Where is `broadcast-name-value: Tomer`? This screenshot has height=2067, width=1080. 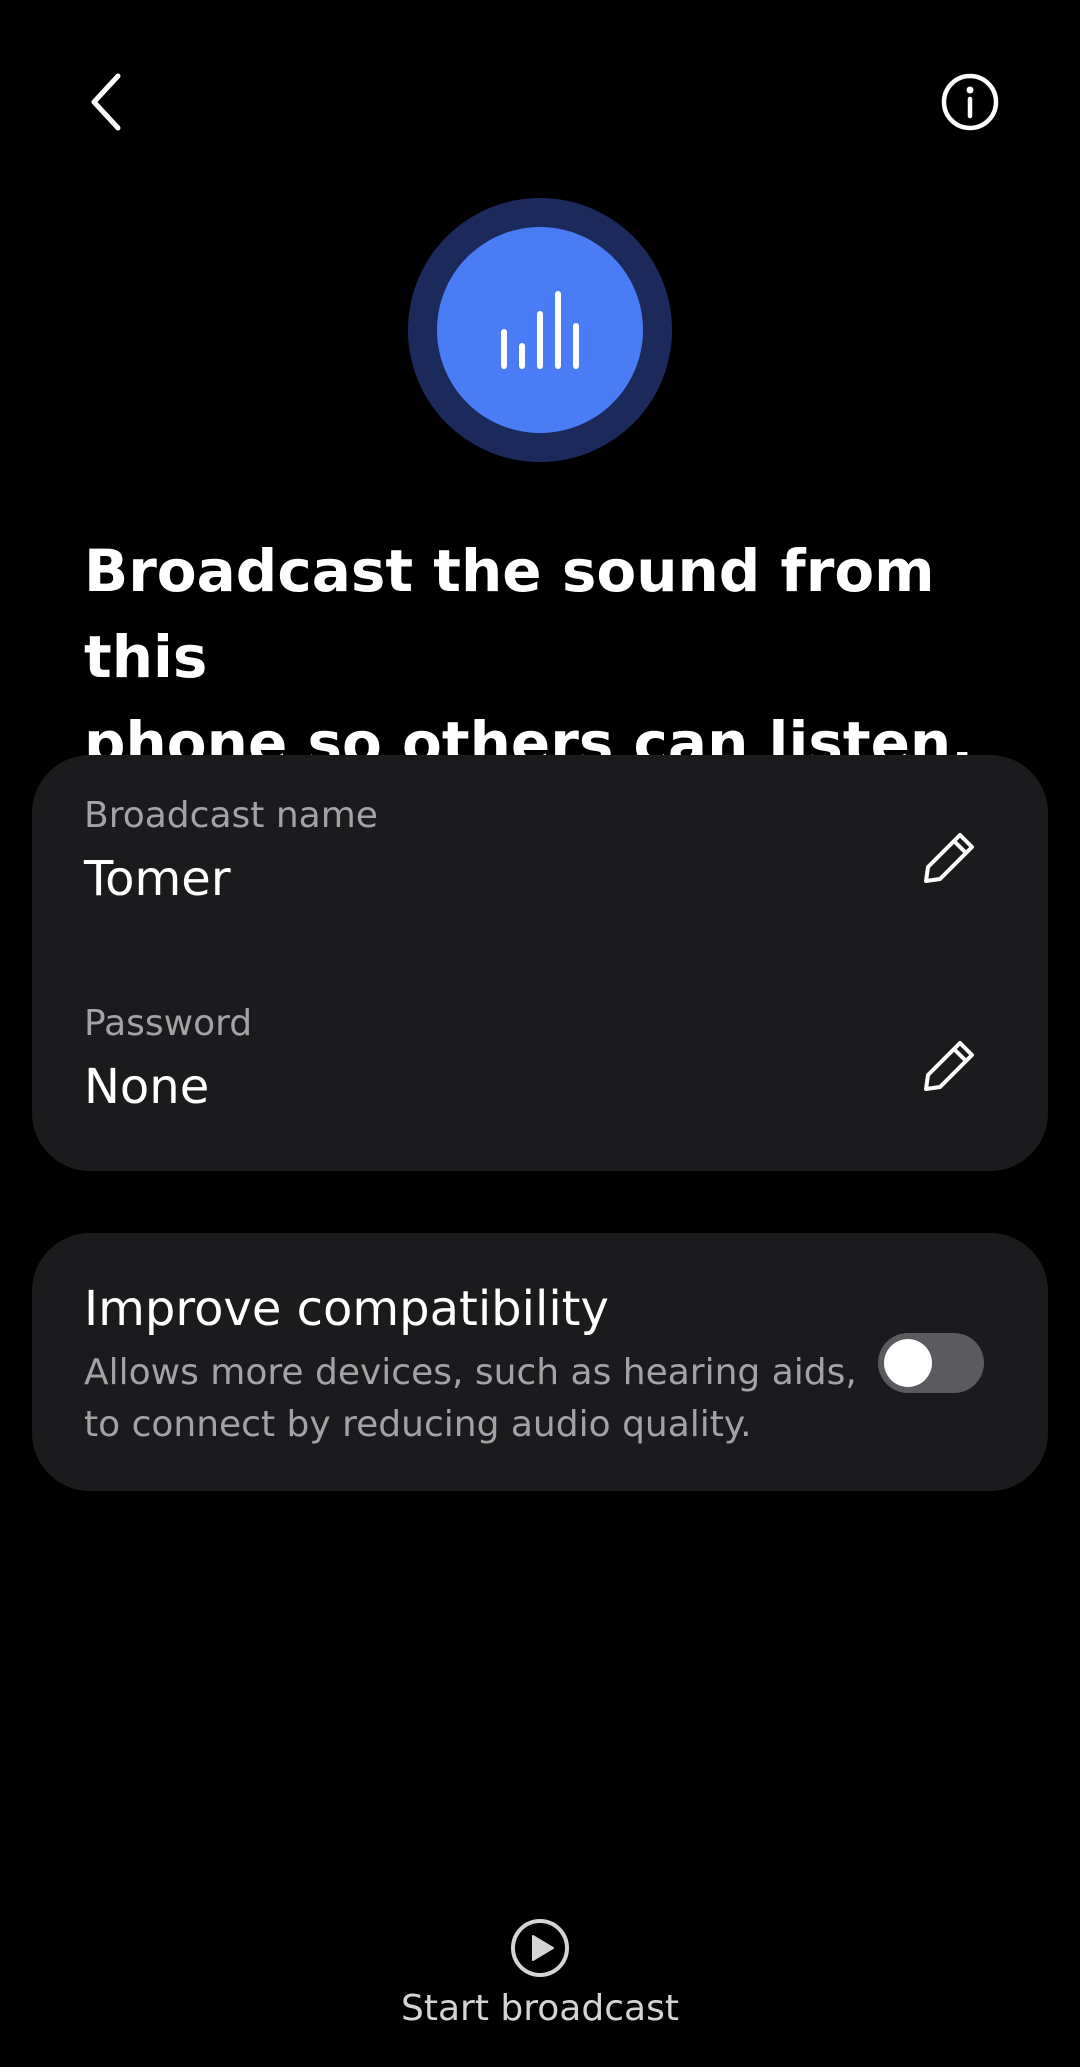 broadcast-name-value: Tomer is located at coordinates (157, 879).